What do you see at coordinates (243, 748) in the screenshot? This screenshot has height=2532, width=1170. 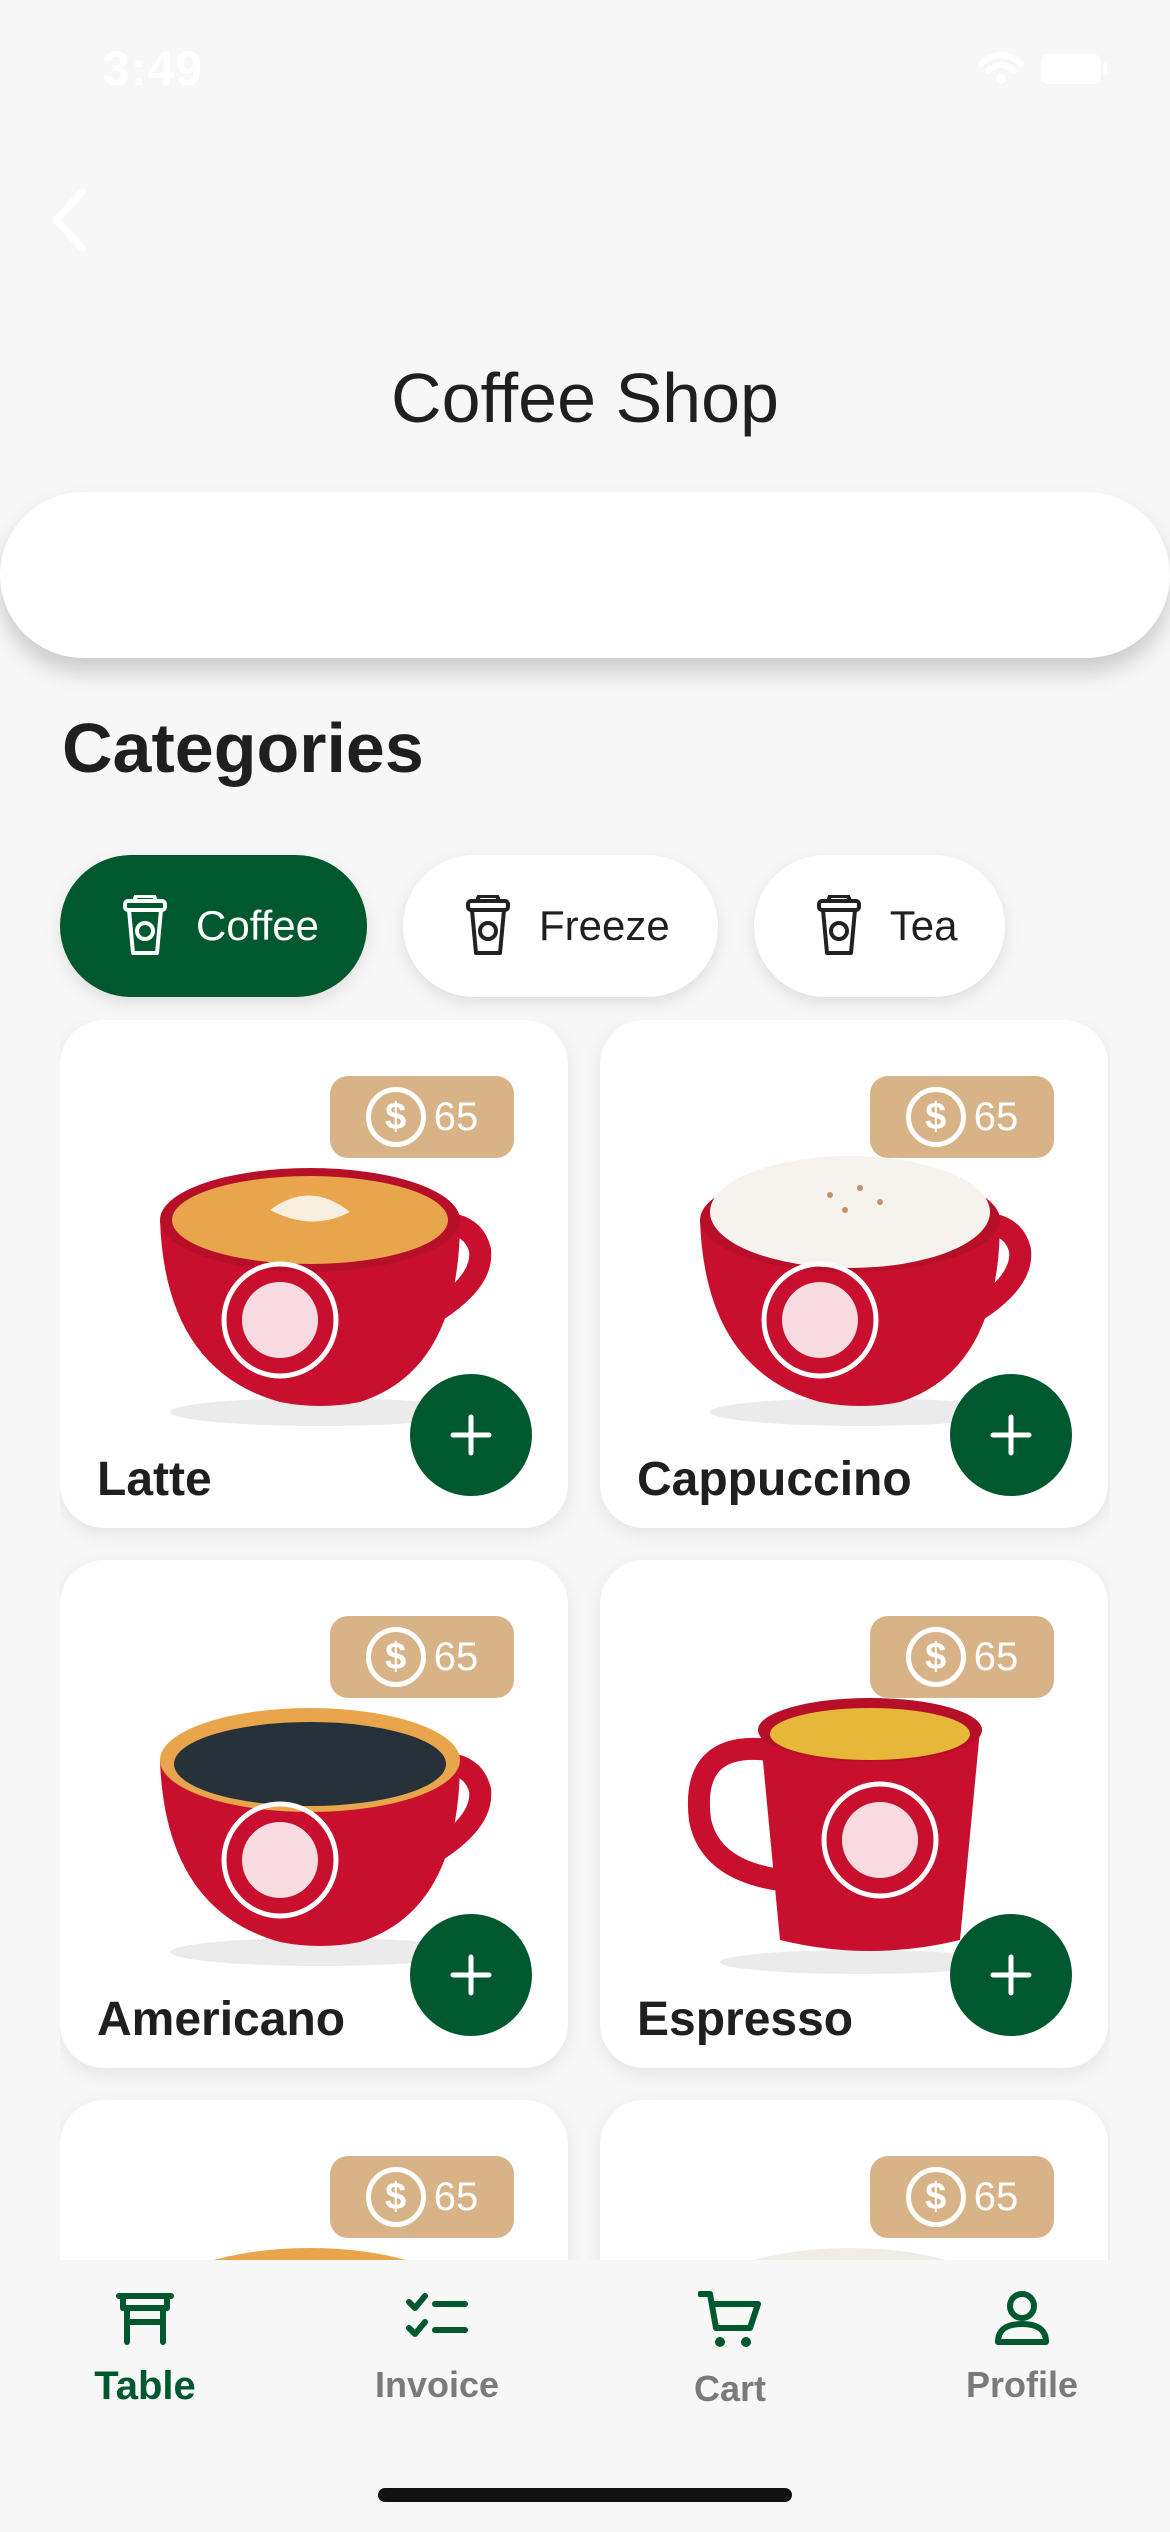 I see `categories-heading: Categories` at bounding box center [243, 748].